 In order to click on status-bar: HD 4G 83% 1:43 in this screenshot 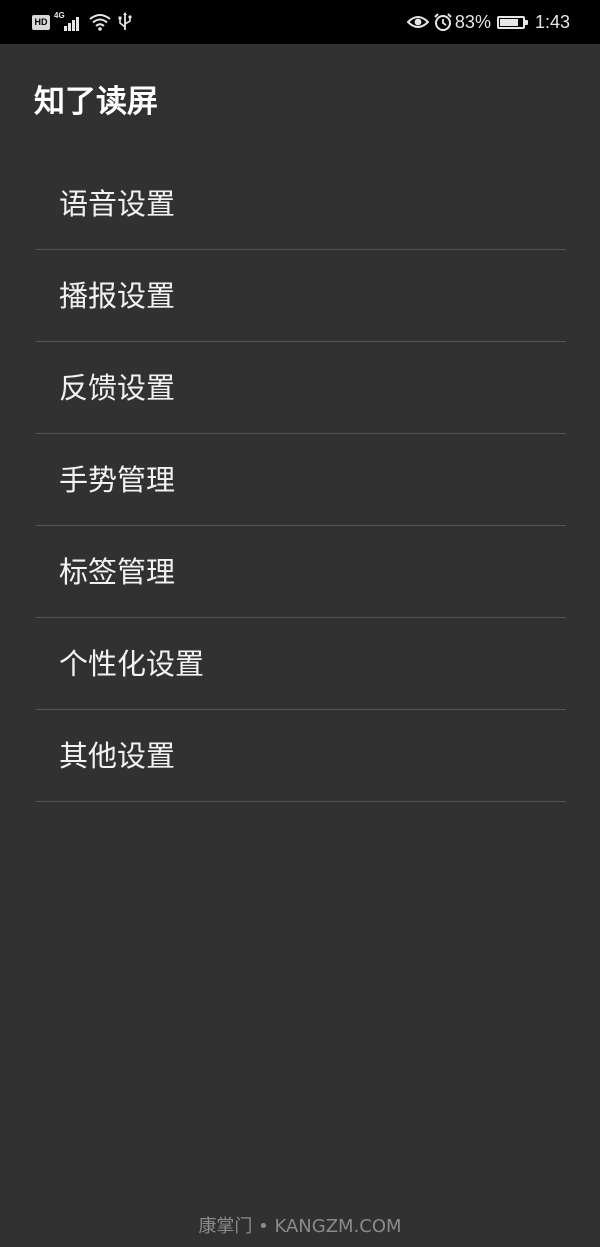, I will do `click(300, 22)`.